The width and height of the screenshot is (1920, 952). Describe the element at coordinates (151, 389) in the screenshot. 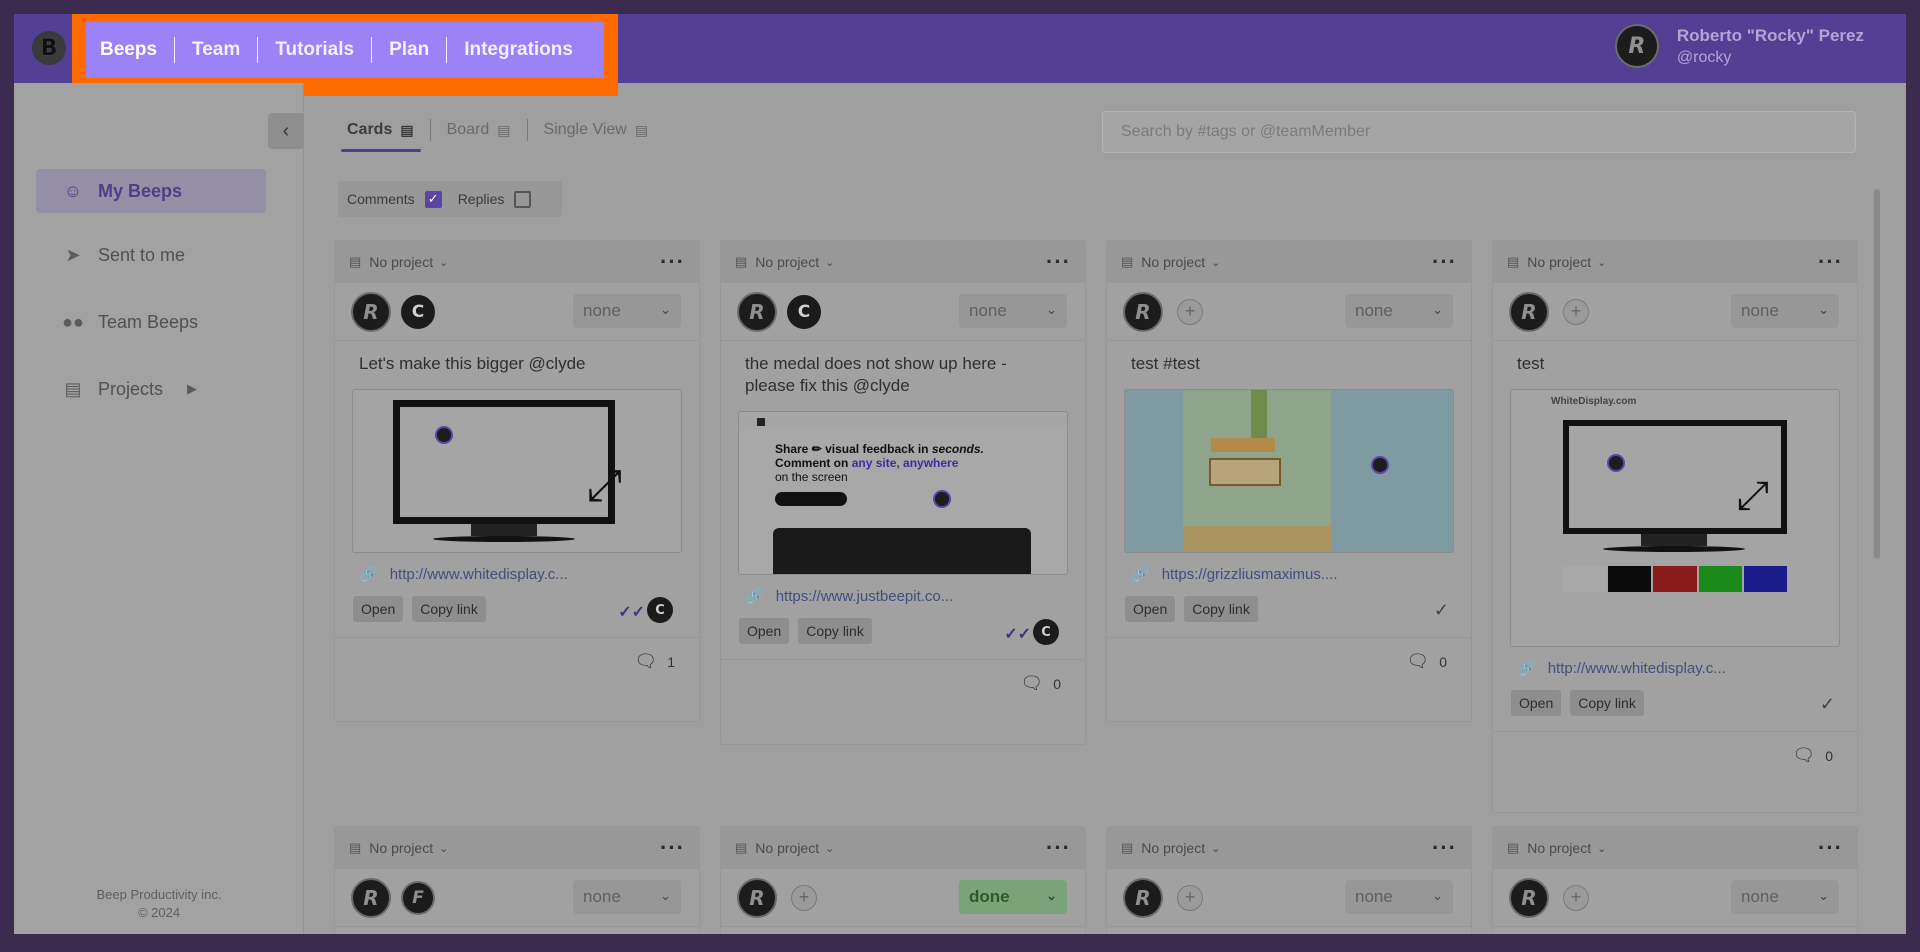

I see `sidebar-item-projects: ▤ Projects ▶` at that location.